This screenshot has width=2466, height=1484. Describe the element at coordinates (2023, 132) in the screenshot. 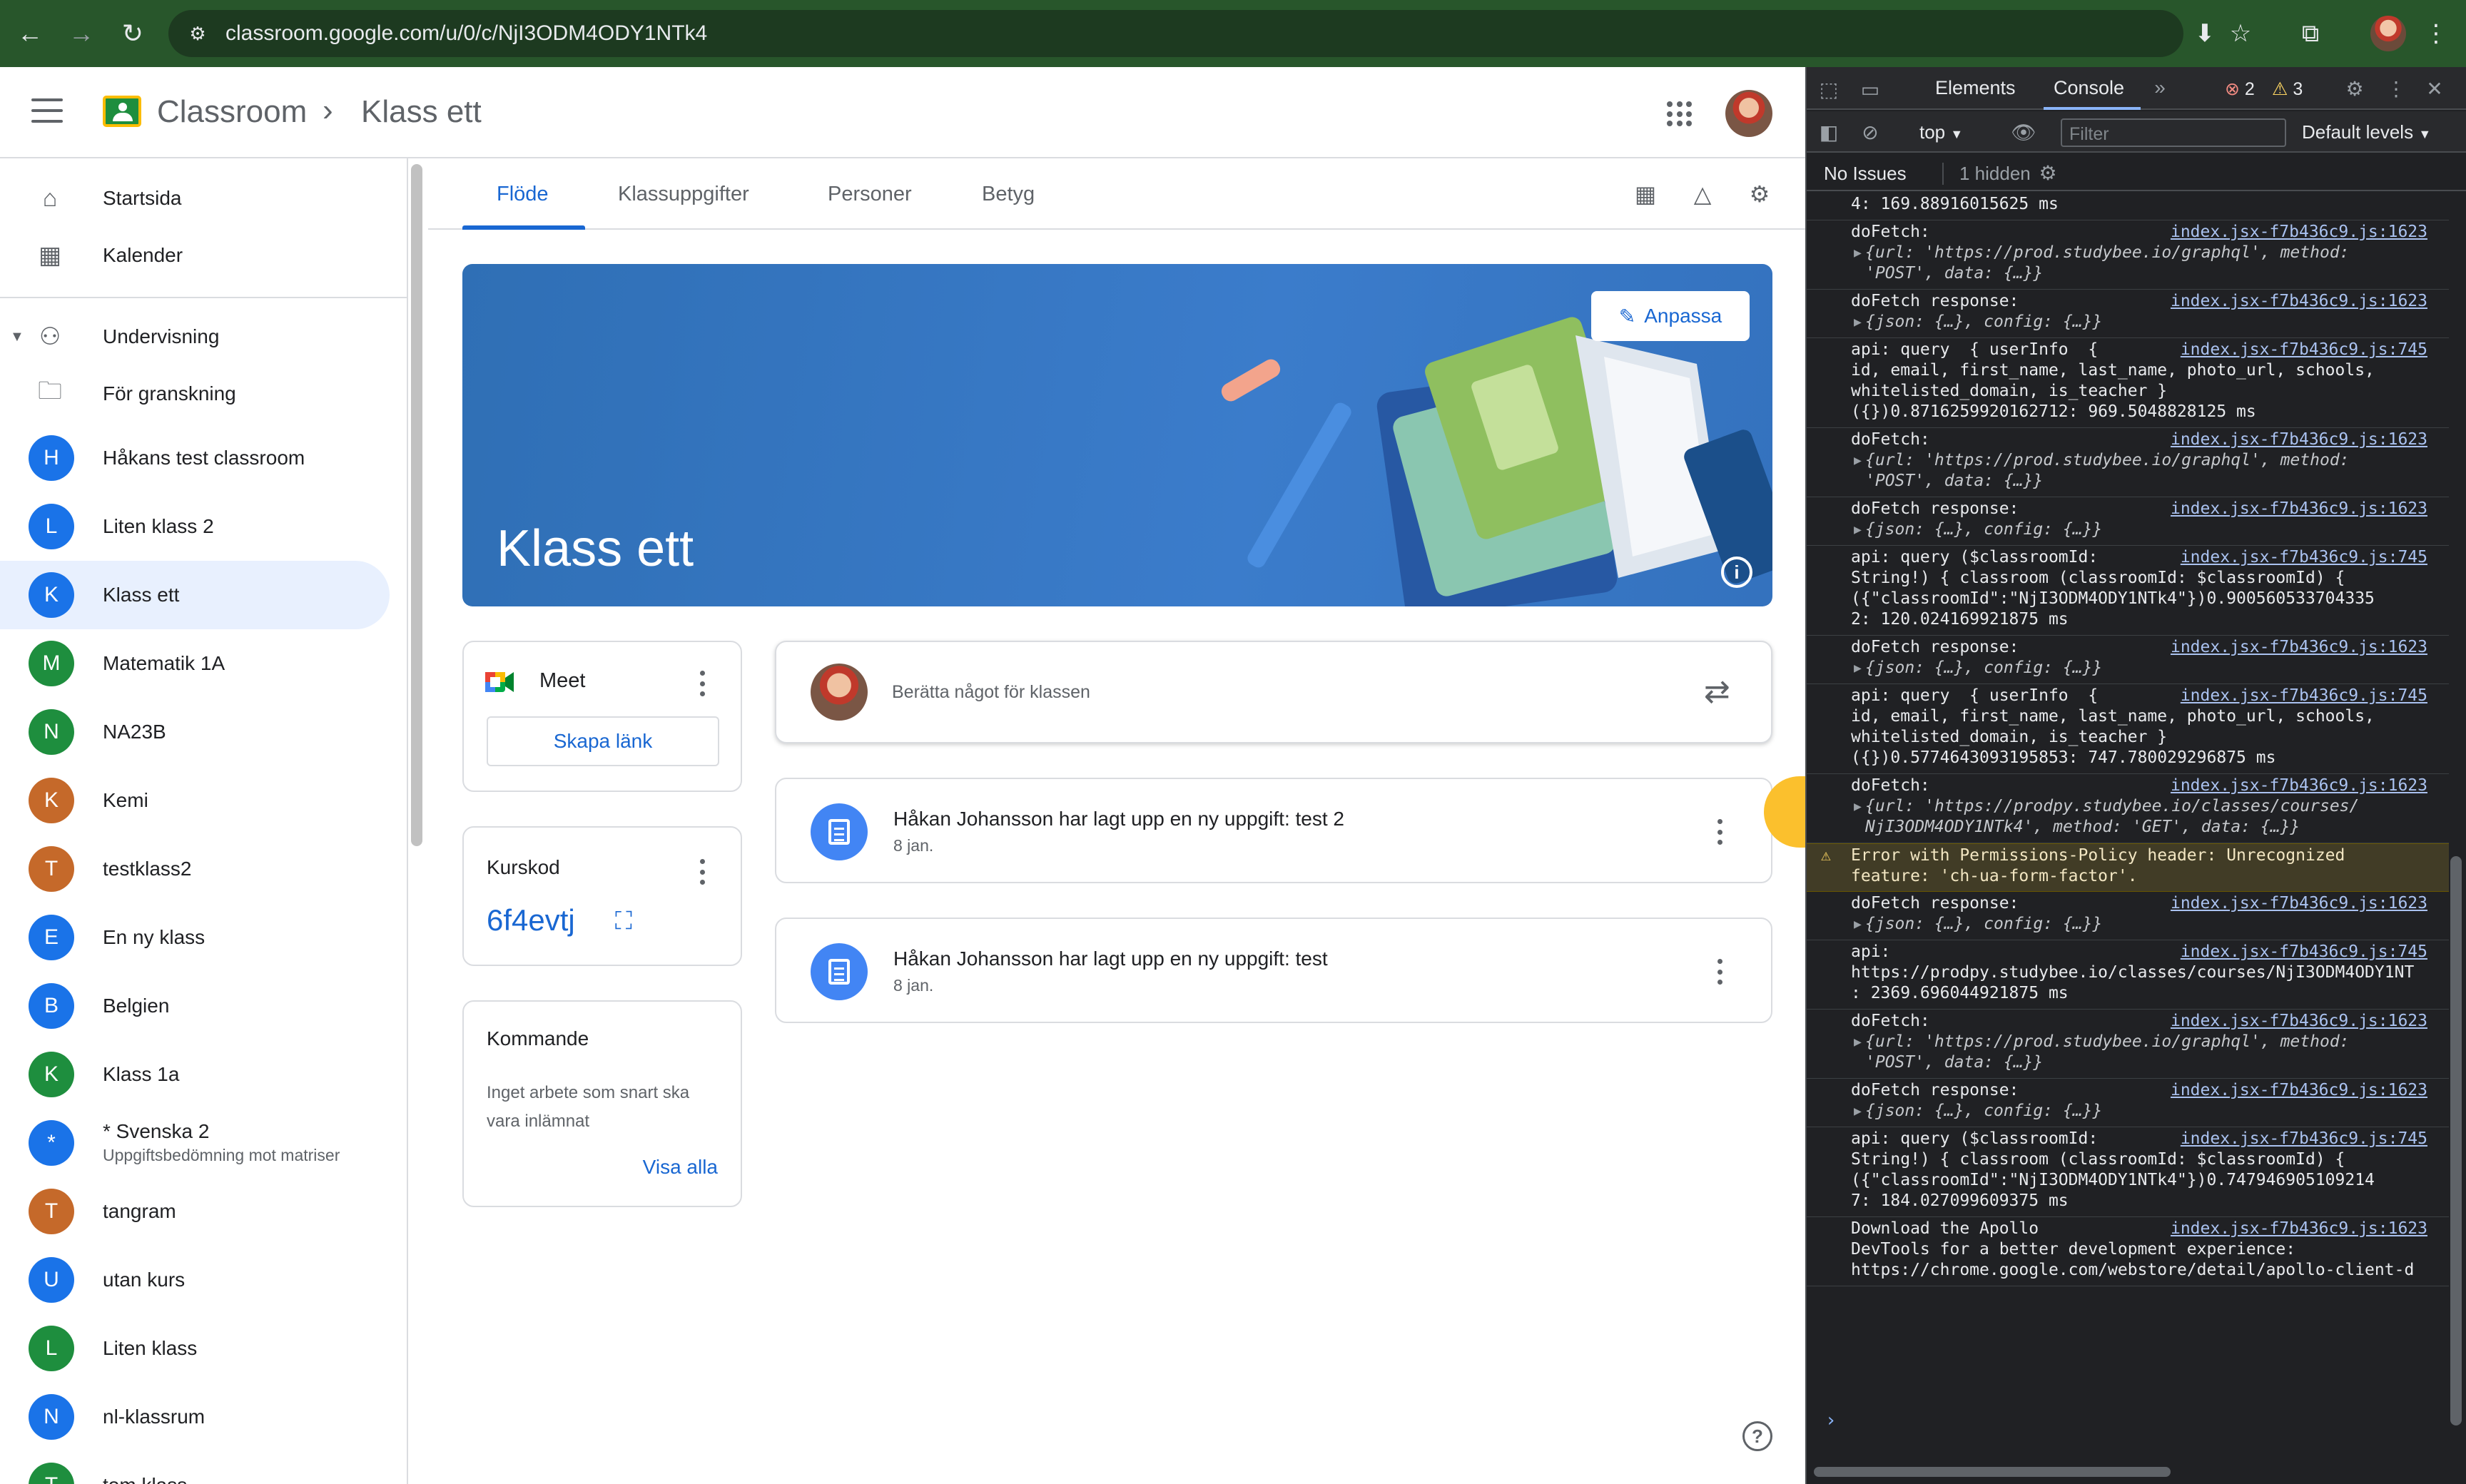

I see `eye-icon: 👁` at that location.